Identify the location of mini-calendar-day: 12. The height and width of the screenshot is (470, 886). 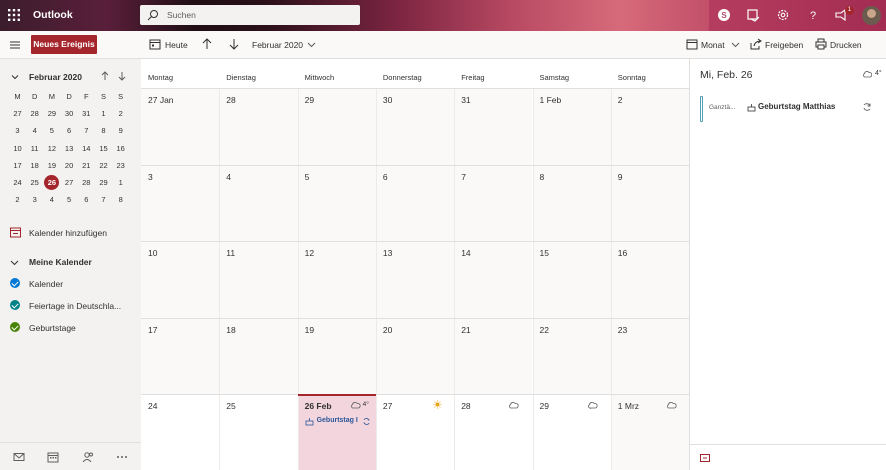
(51, 148).